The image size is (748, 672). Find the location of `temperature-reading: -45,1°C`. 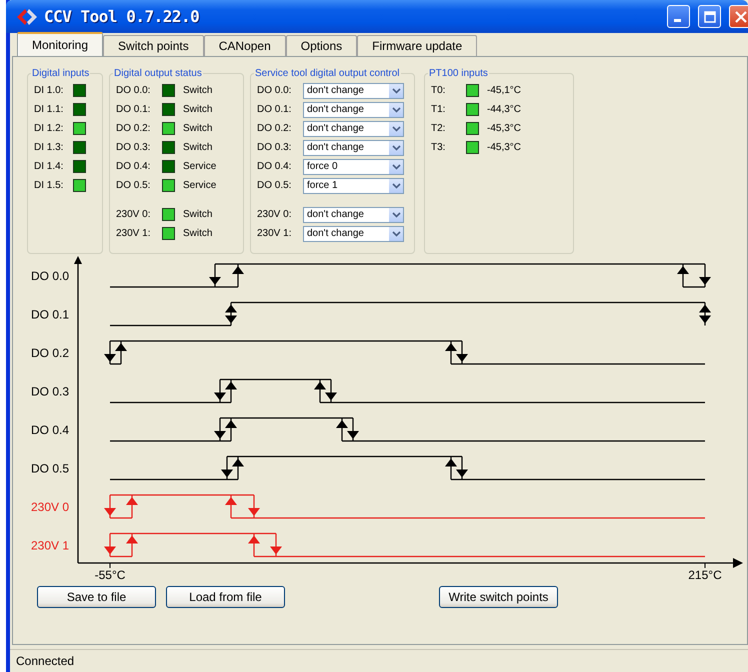

temperature-reading: -45,1°C is located at coordinates (504, 90).